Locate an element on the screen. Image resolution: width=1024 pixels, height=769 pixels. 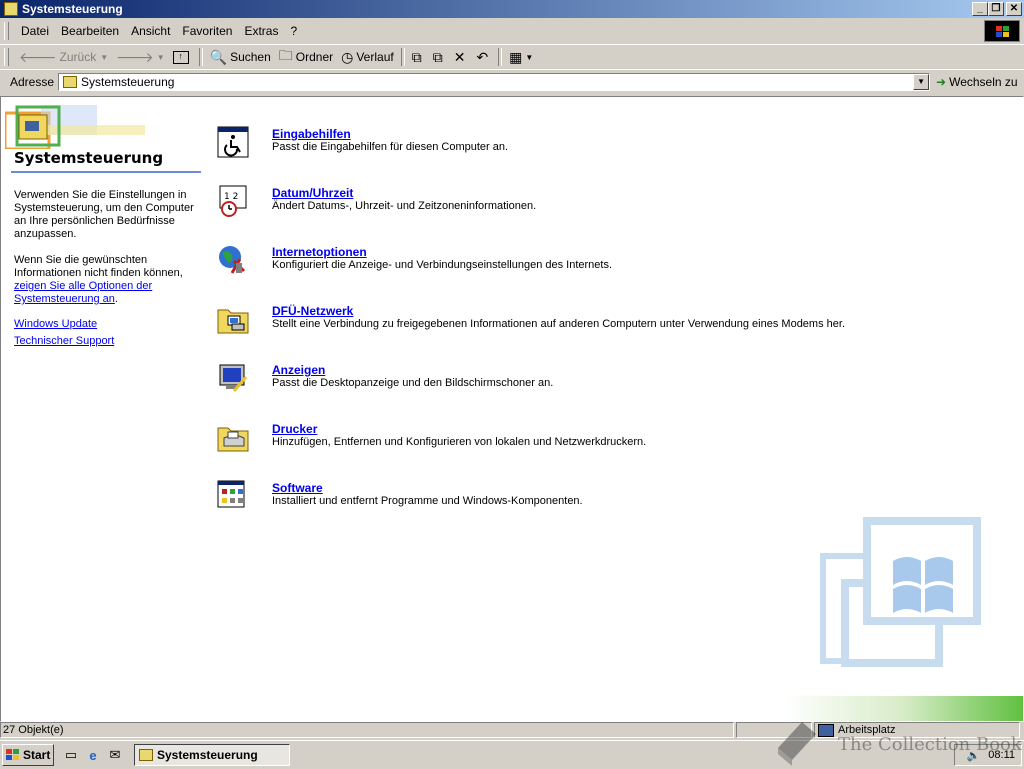
address-dropdown-button: ▼ is located at coordinates (921, 82).